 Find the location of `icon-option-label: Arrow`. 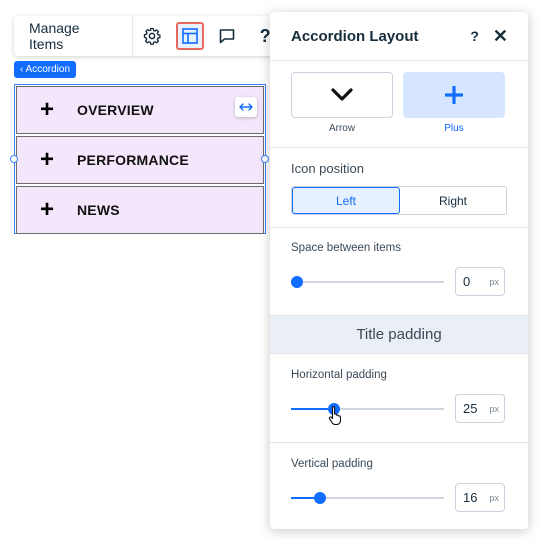

icon-option-label: Arrow is located at coordinates (342, 128).